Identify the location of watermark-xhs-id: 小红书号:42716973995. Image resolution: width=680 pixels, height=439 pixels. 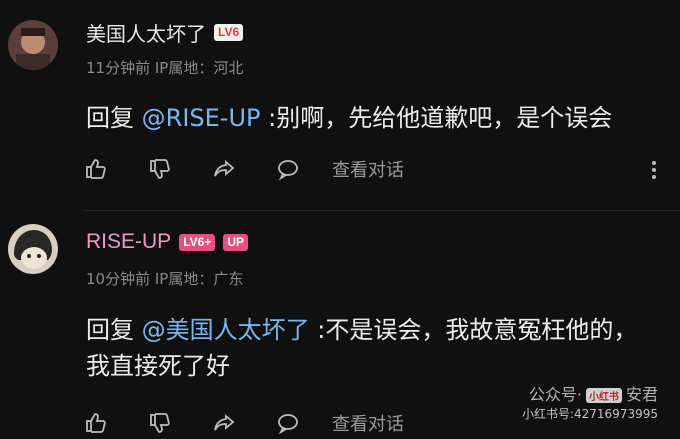
(589, 414).